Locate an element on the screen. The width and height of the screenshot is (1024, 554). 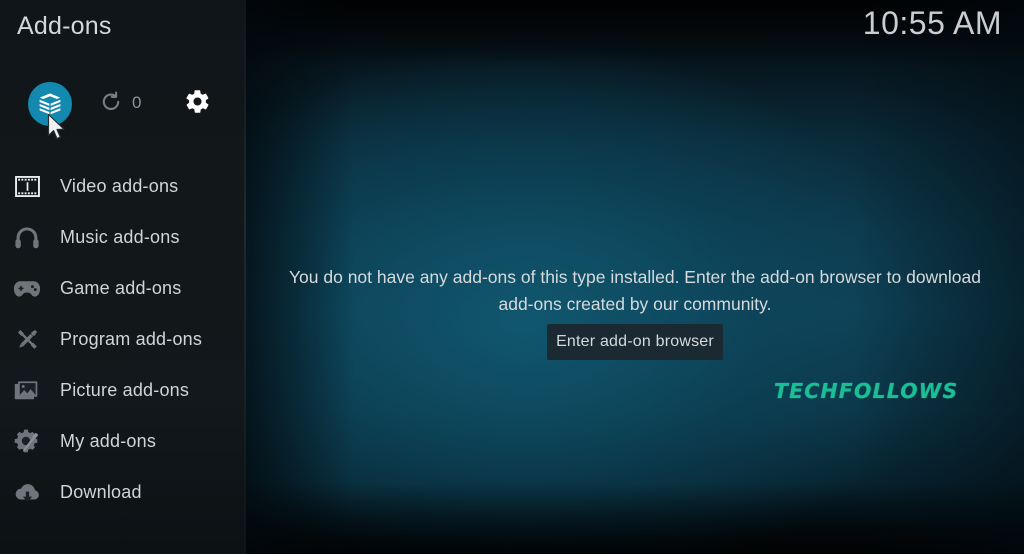
sidebar-item-game-add-ons: Game add-ons is located at coordinates (123, 288).